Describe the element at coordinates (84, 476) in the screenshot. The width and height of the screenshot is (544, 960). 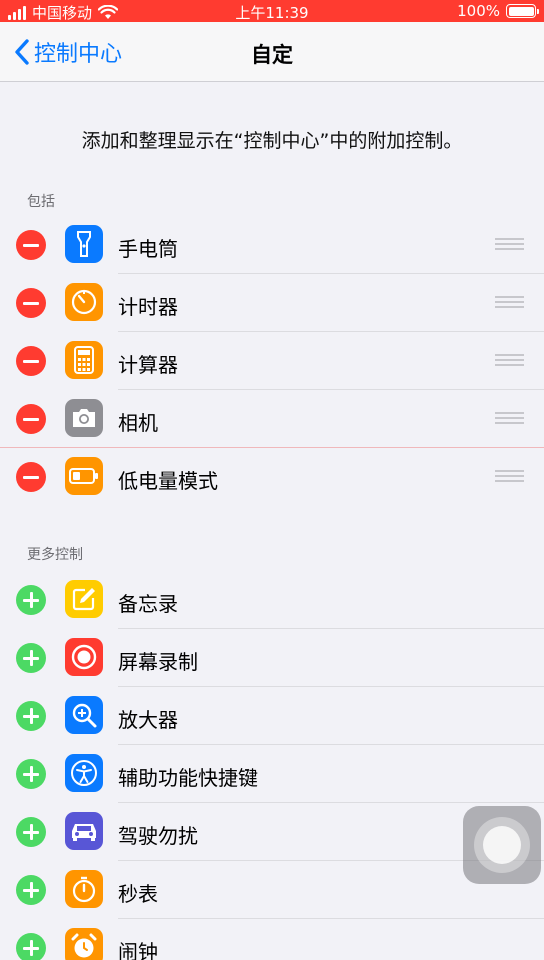
I see `low-power-battery-icon` at that location.